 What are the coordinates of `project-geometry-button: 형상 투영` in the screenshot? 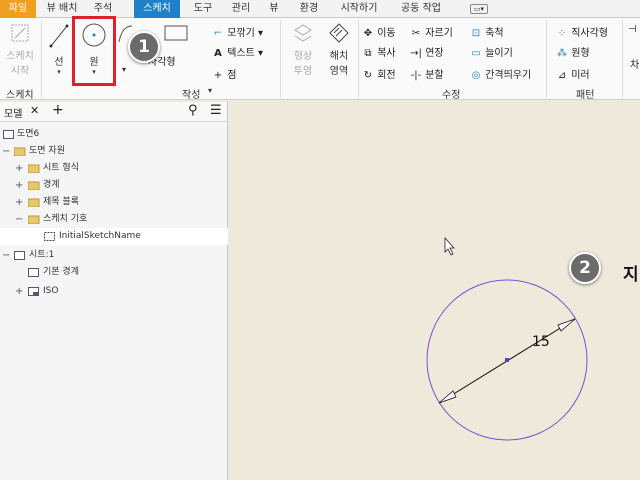 It's located at (303, 49).